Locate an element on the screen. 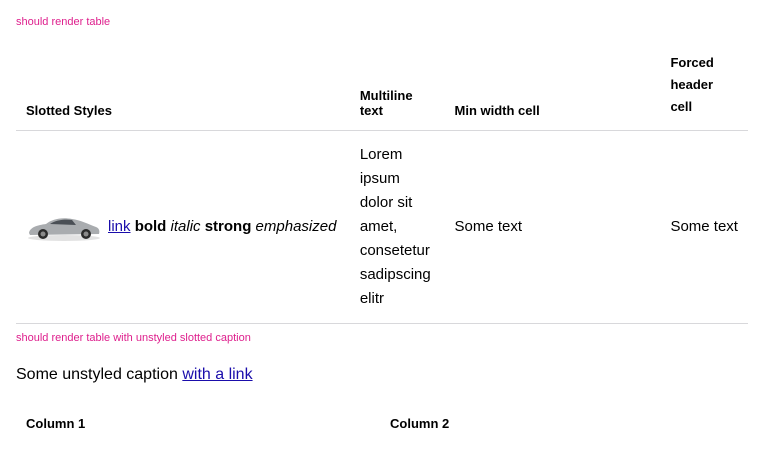 The height and width of the screenshot is (466, 760). cell-forced: Some text is located at coordinates (704, 227).